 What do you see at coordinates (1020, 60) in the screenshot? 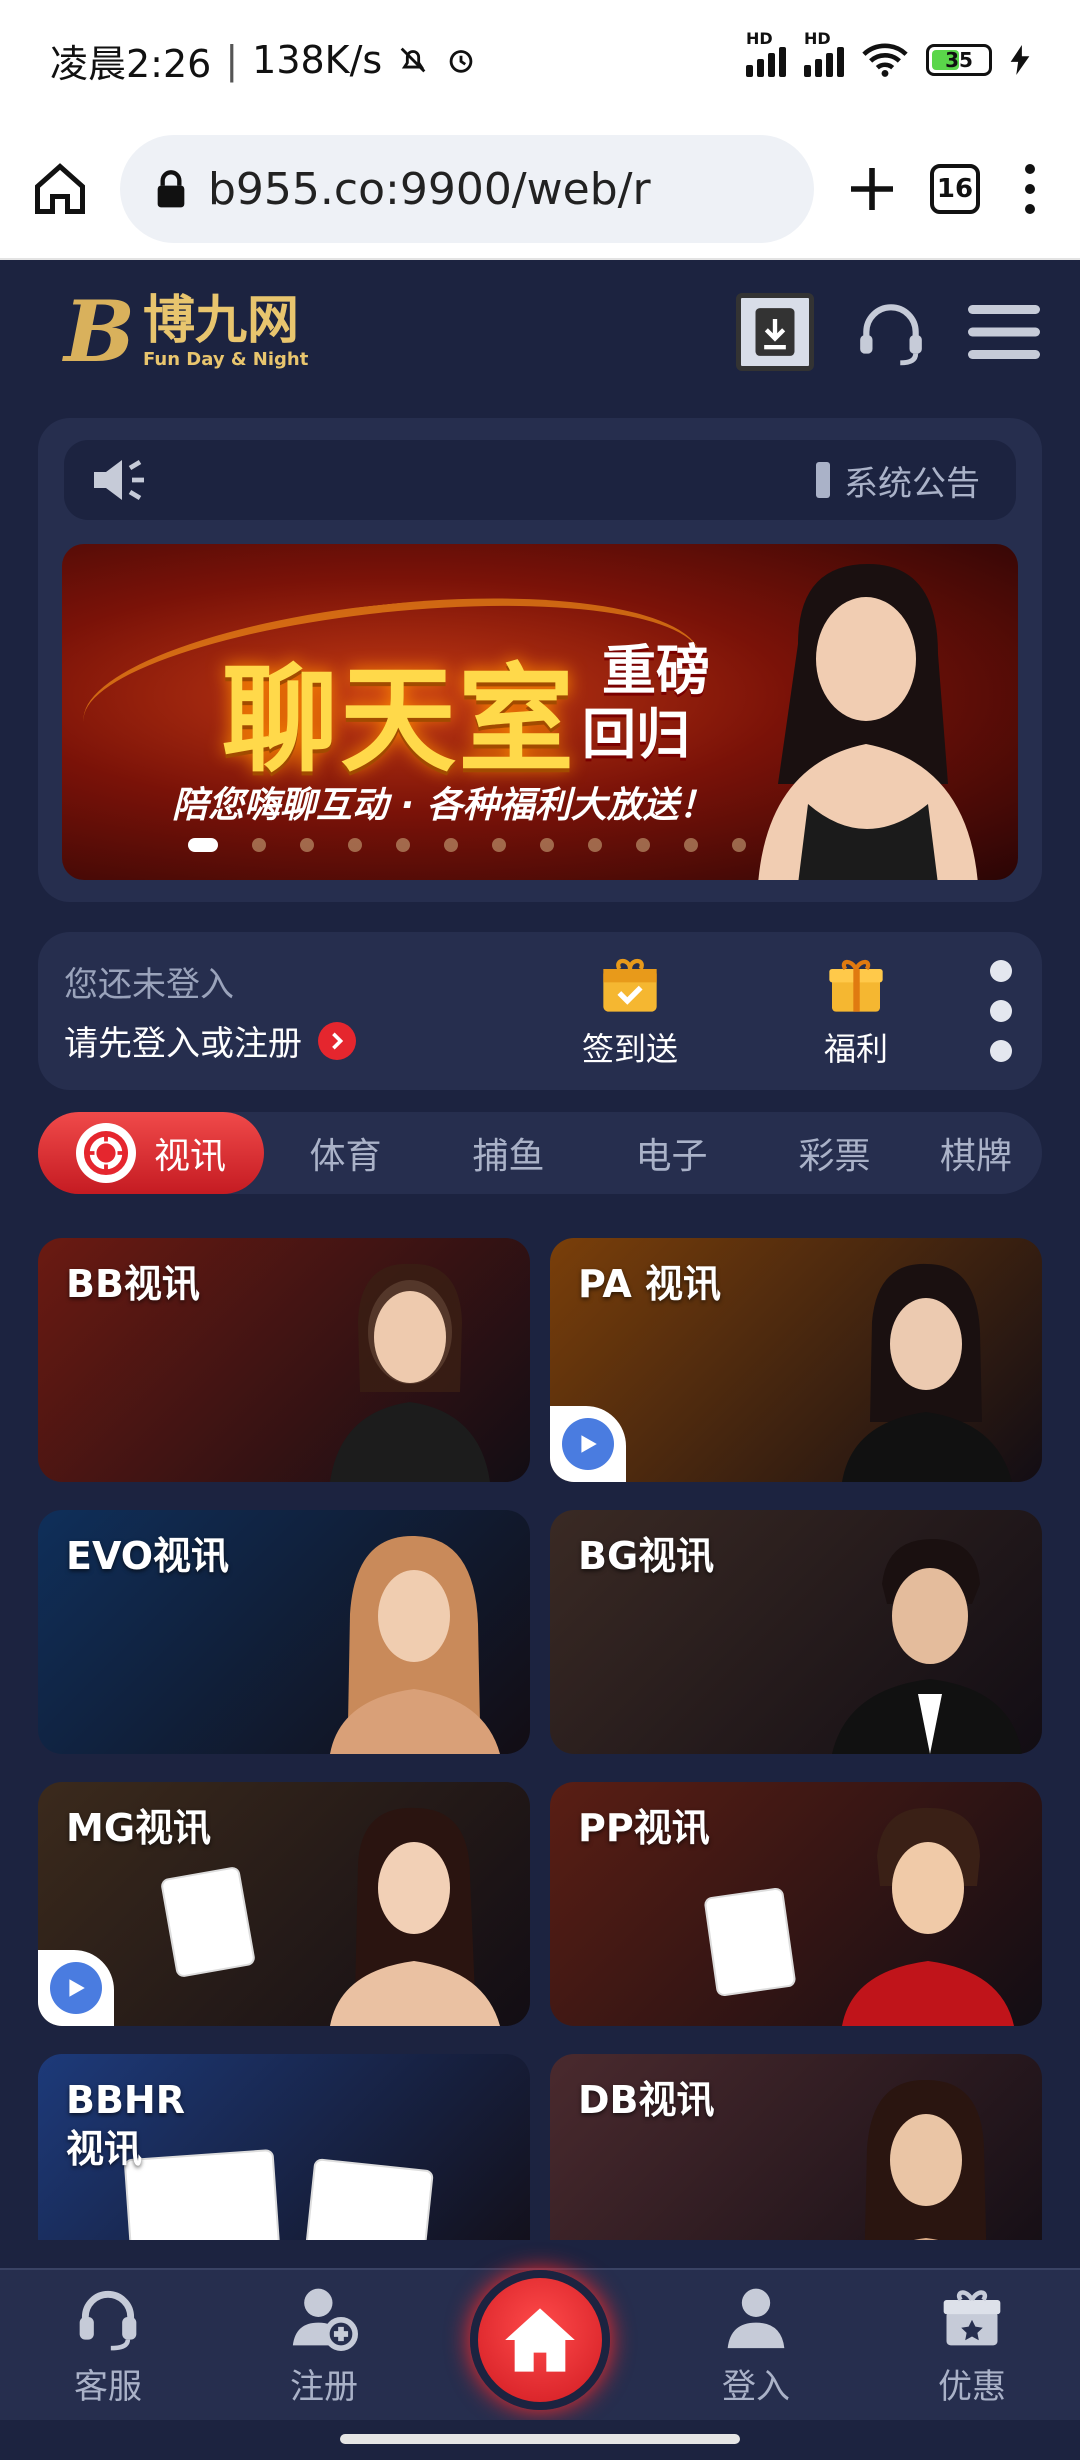
I see `charging-icon` at bounding box center [1020, 60].